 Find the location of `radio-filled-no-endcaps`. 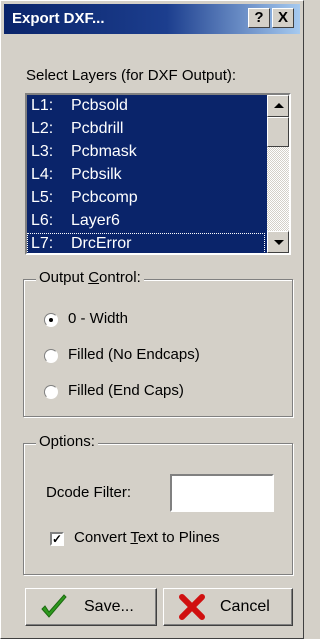

radio-filled-no-endcaps is located at coordinates (51, 356).